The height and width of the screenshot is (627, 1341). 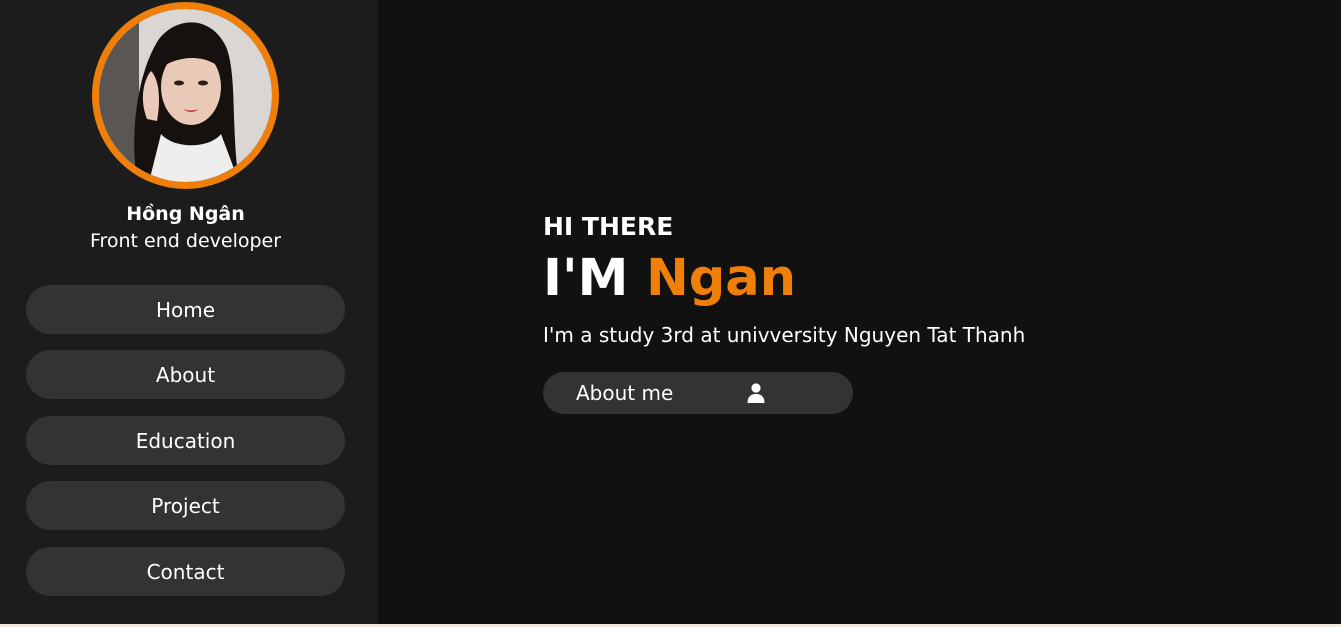 I want to click on nav-item-education: Education, so click(x=185, y=440).